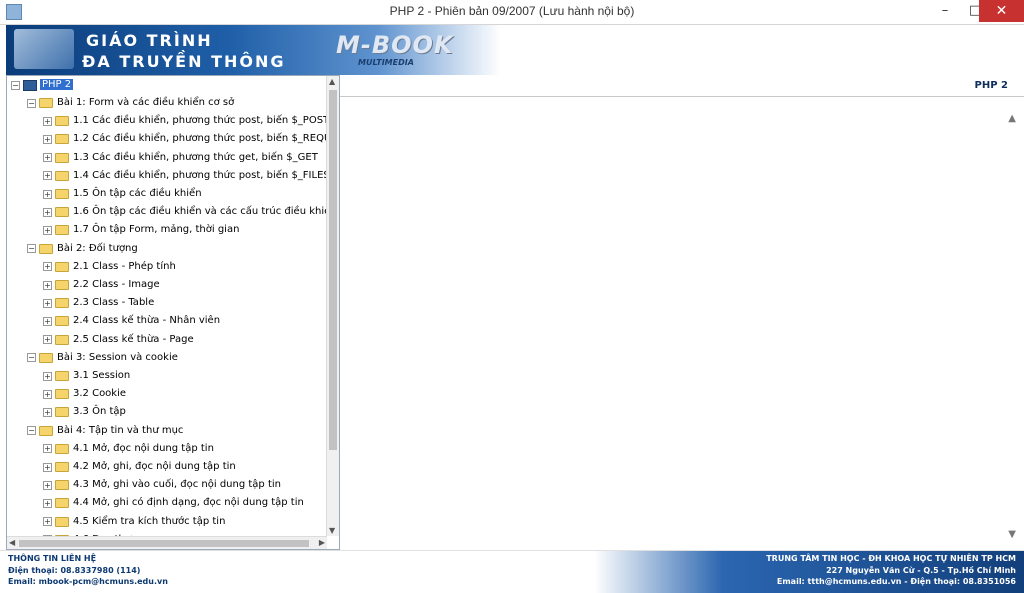  I want to click on tree-topic: +2.5 Class kế thừa - Page, so click(118, 340).